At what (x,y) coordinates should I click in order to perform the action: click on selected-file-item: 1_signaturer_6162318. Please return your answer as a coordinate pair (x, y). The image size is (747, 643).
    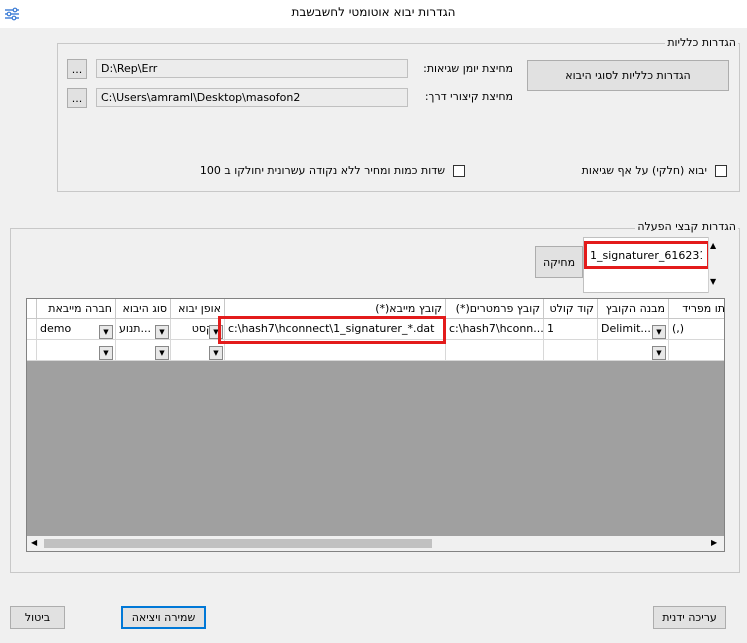
    Looking at the image, I should click on (646, 255).